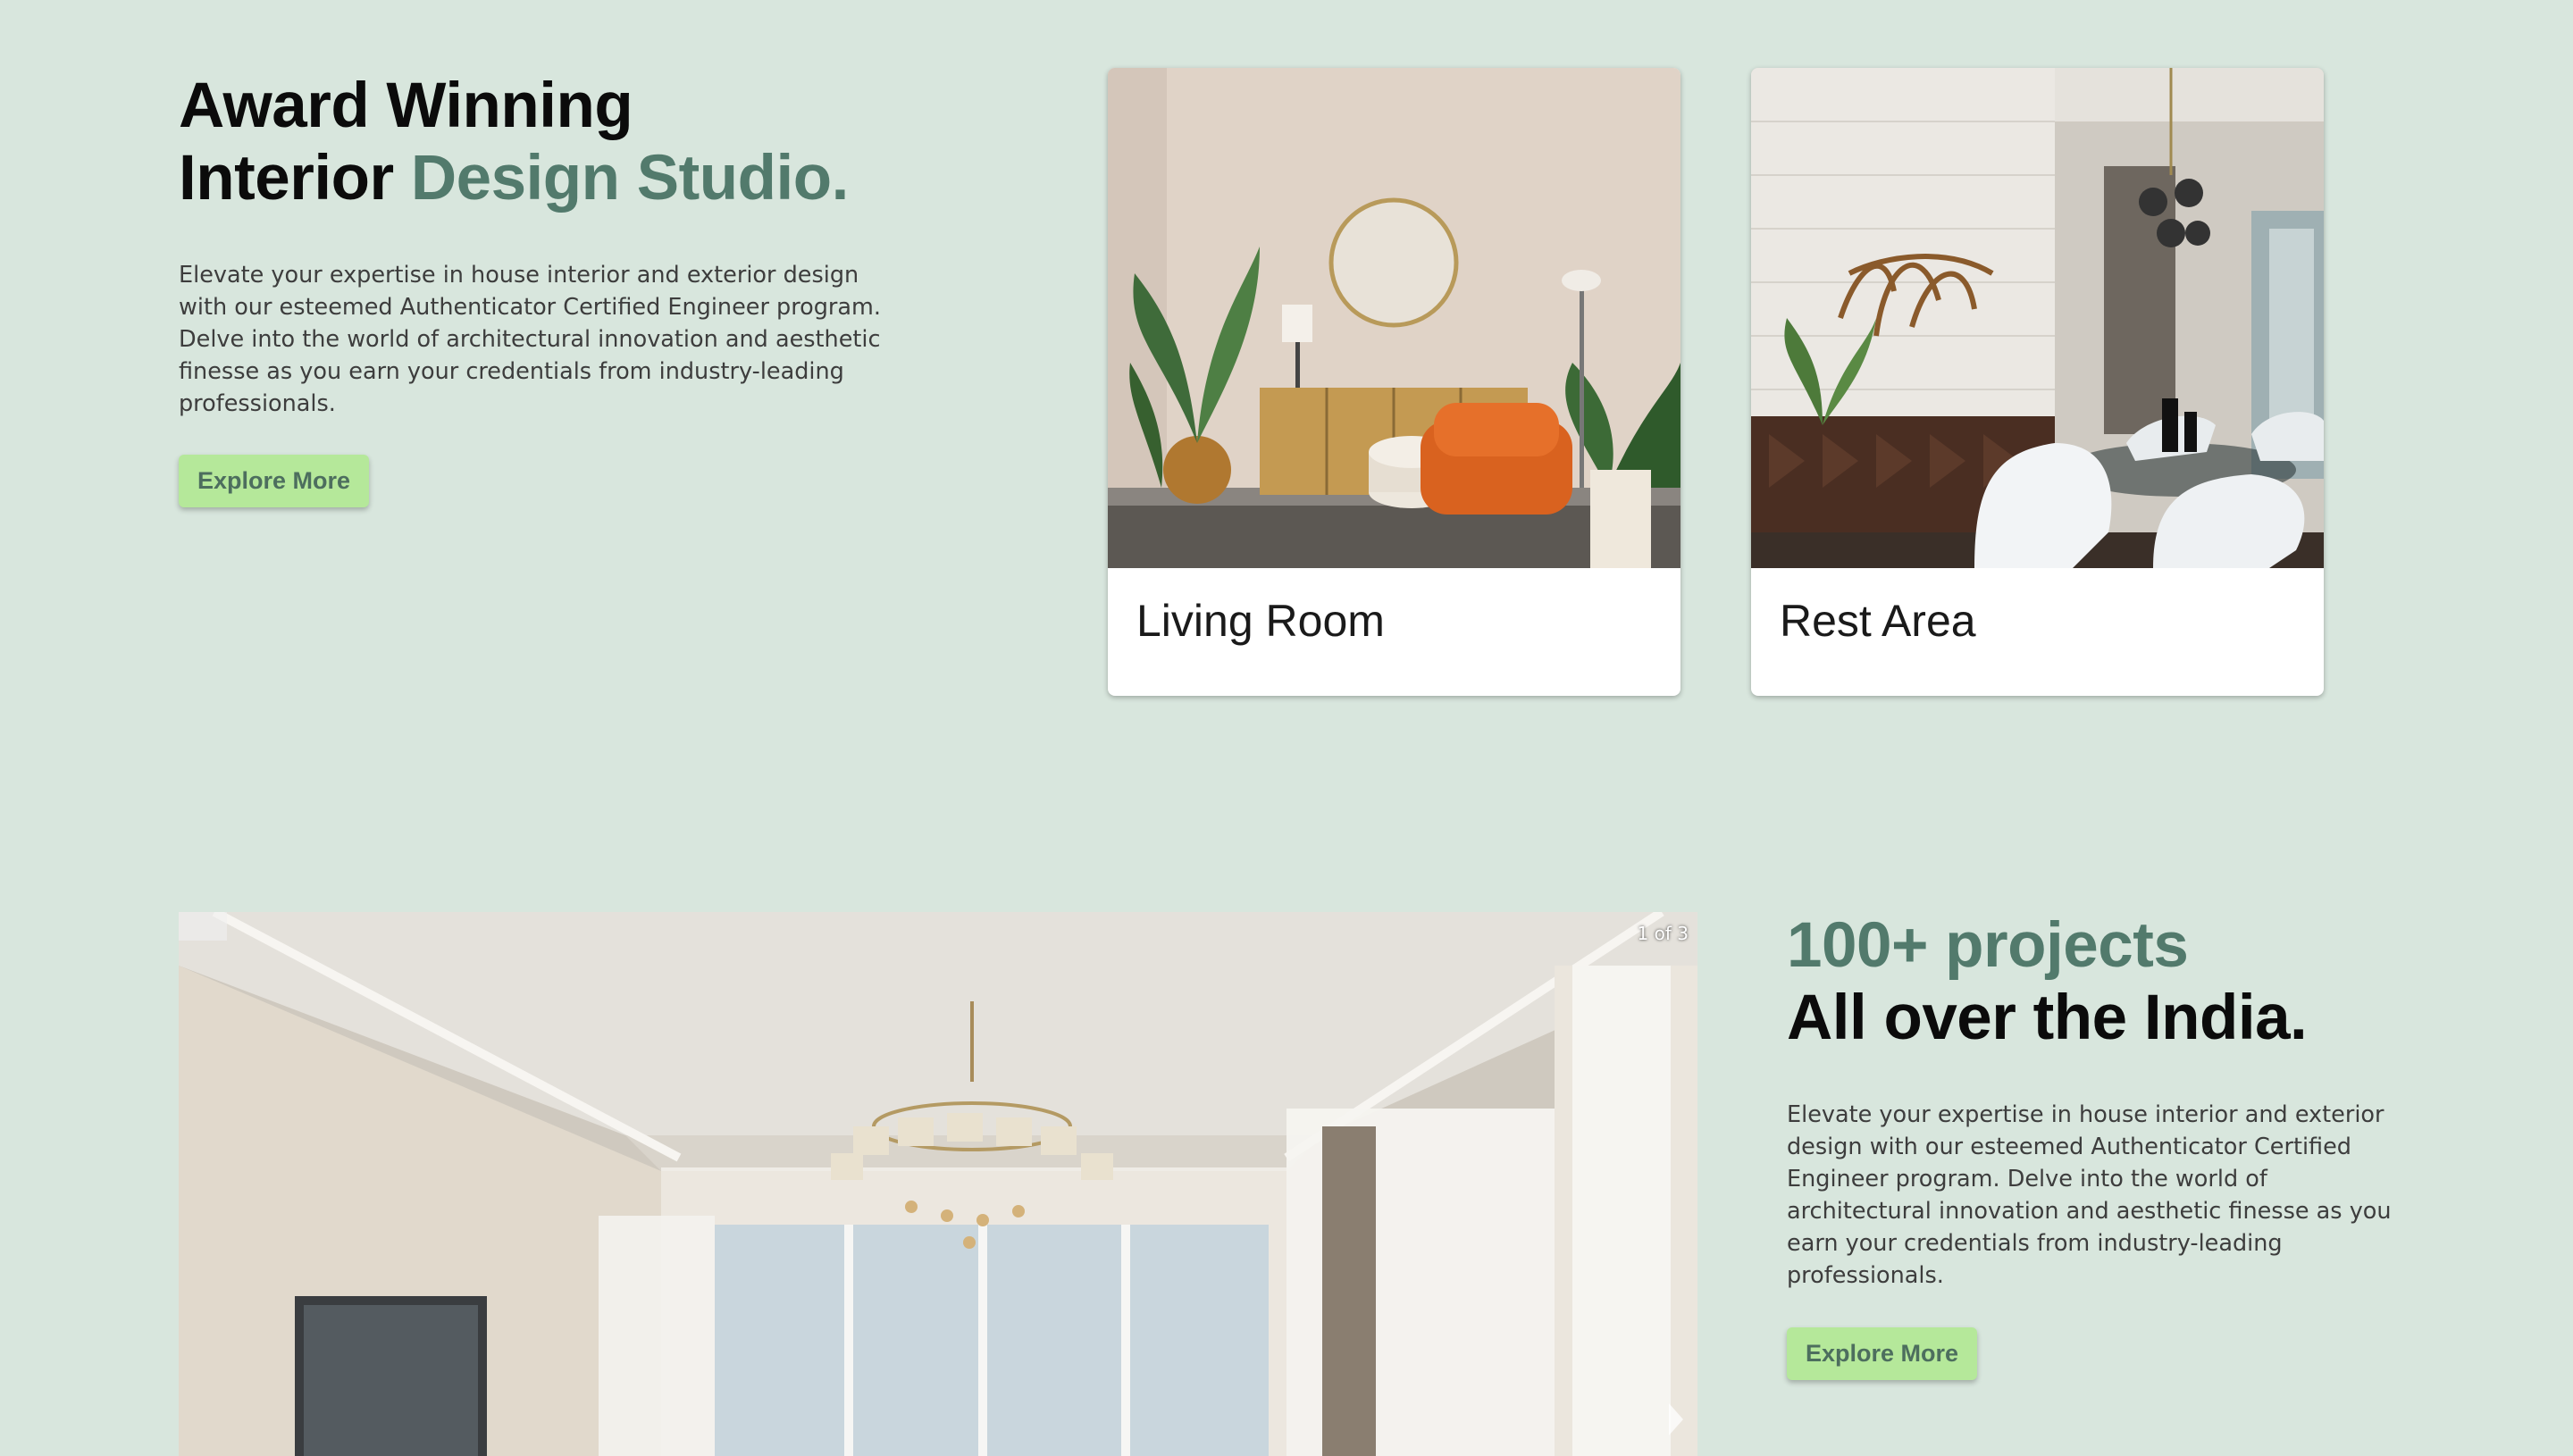 The width and height of the screenshot is (2573, 1456). What do you see at coordinates (1878, 621) in the screenshot?
I see `card-rest-area-label: Rest Area` at bounding box center [1878, 621].